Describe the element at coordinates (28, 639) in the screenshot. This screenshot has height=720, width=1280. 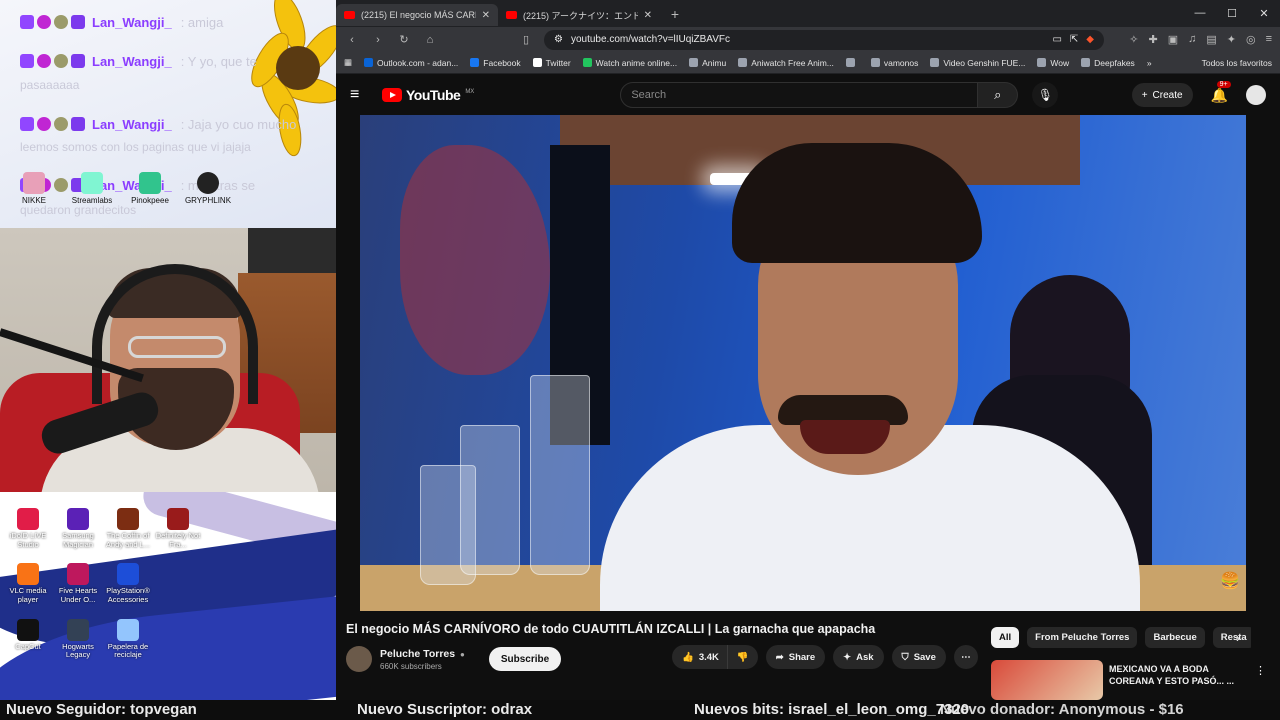
I see `desktop-shortcut: CapCut` at that location.